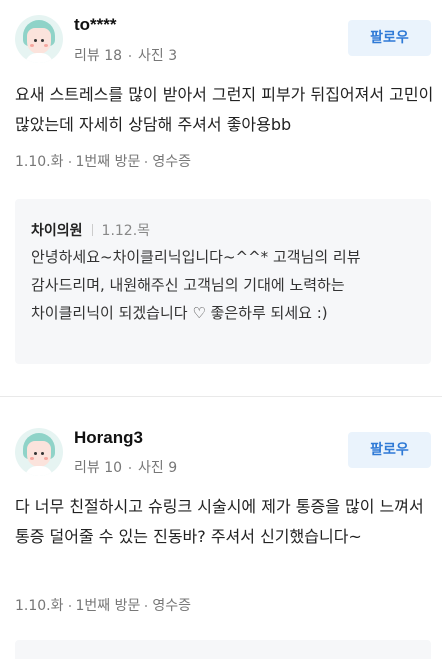  Describe the element at coordinates (221, 396) in the screenshot. I see `review-divider` at that location.